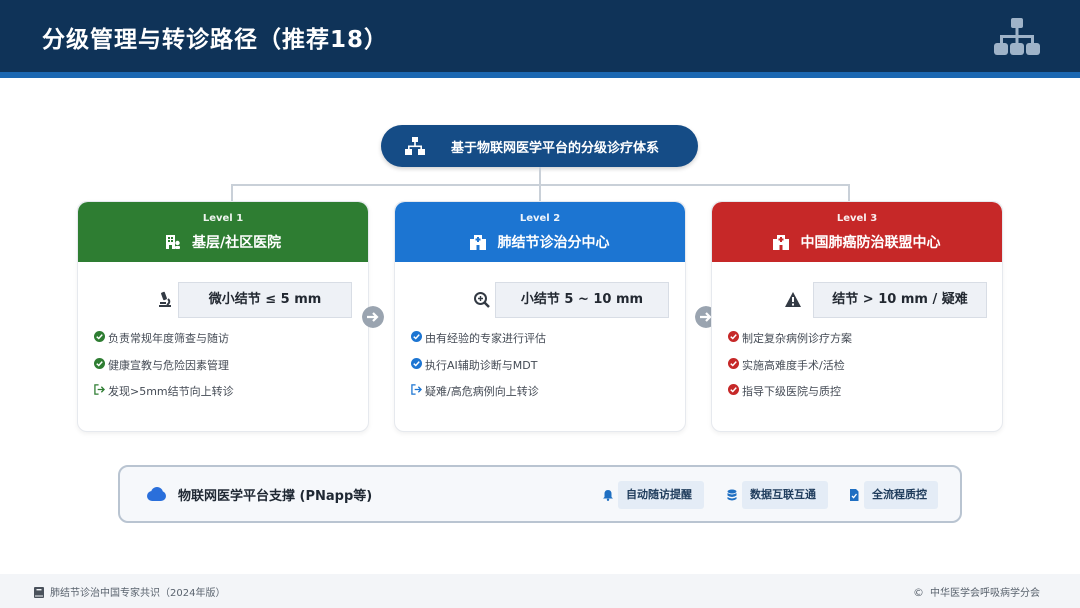 This screenshot has width=1080, height=608. Describe the element at coordinates (223, 232) in the screenshot. I see `level-1-header: Level 1 基层/社区医院` at that location.